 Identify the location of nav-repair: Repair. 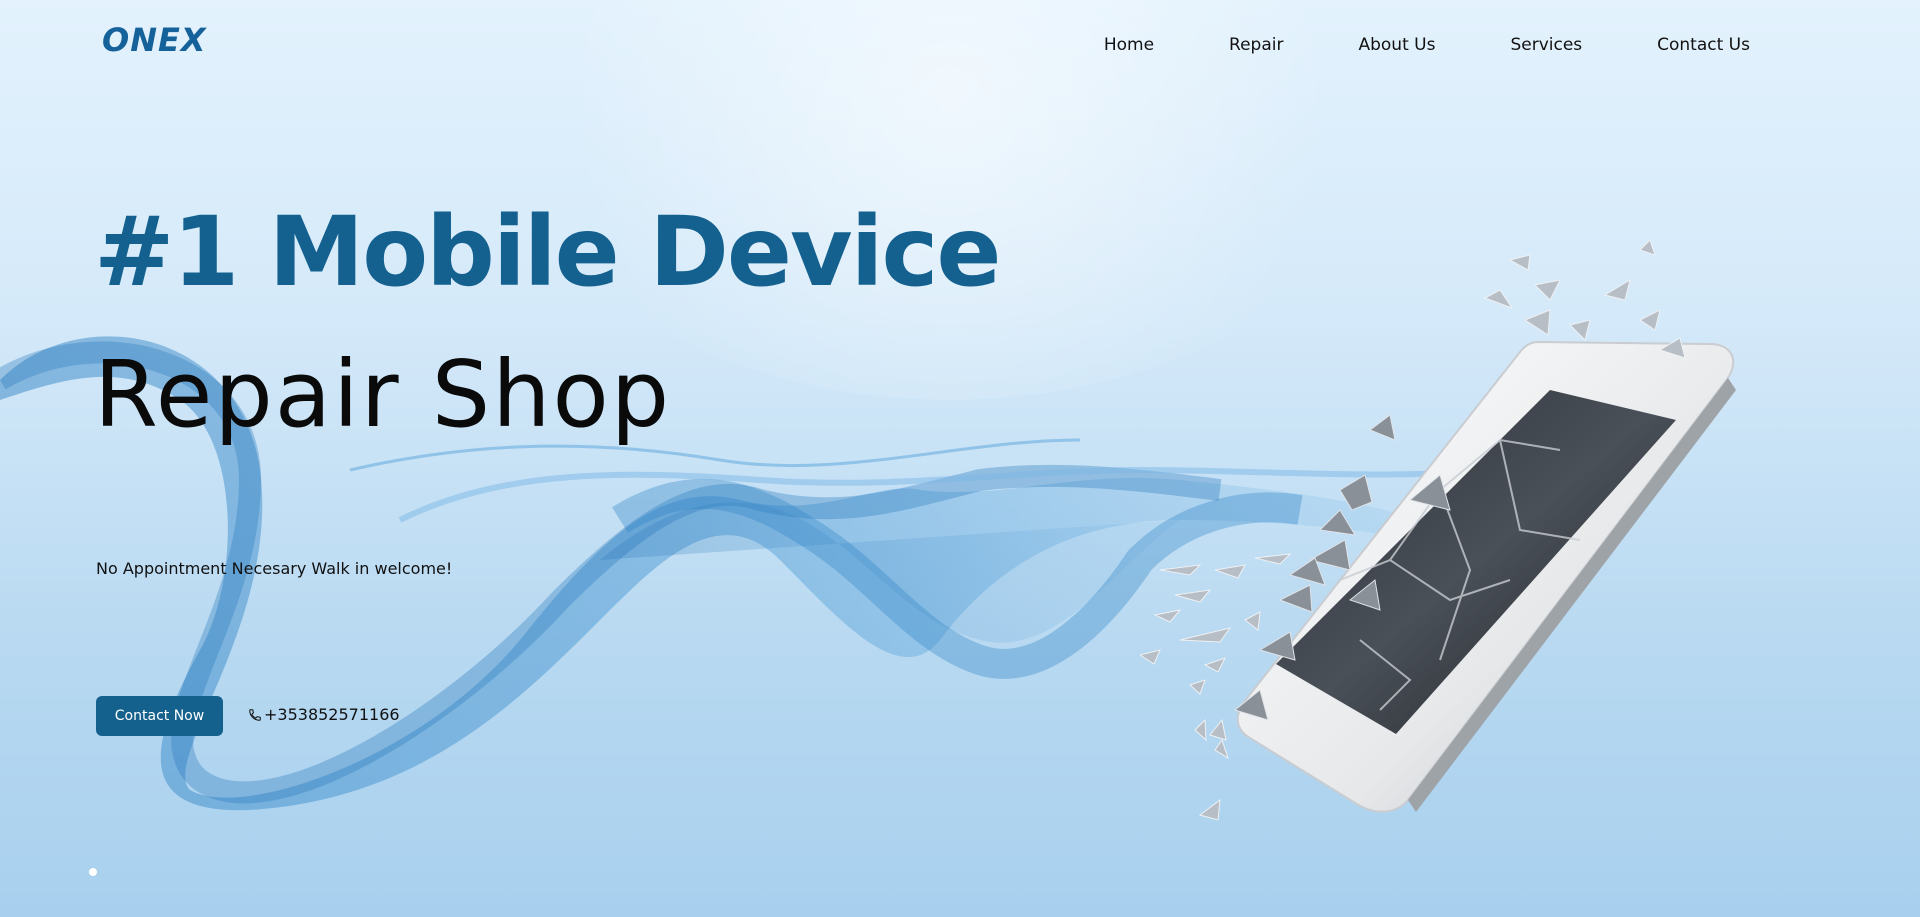
(1256, 45).